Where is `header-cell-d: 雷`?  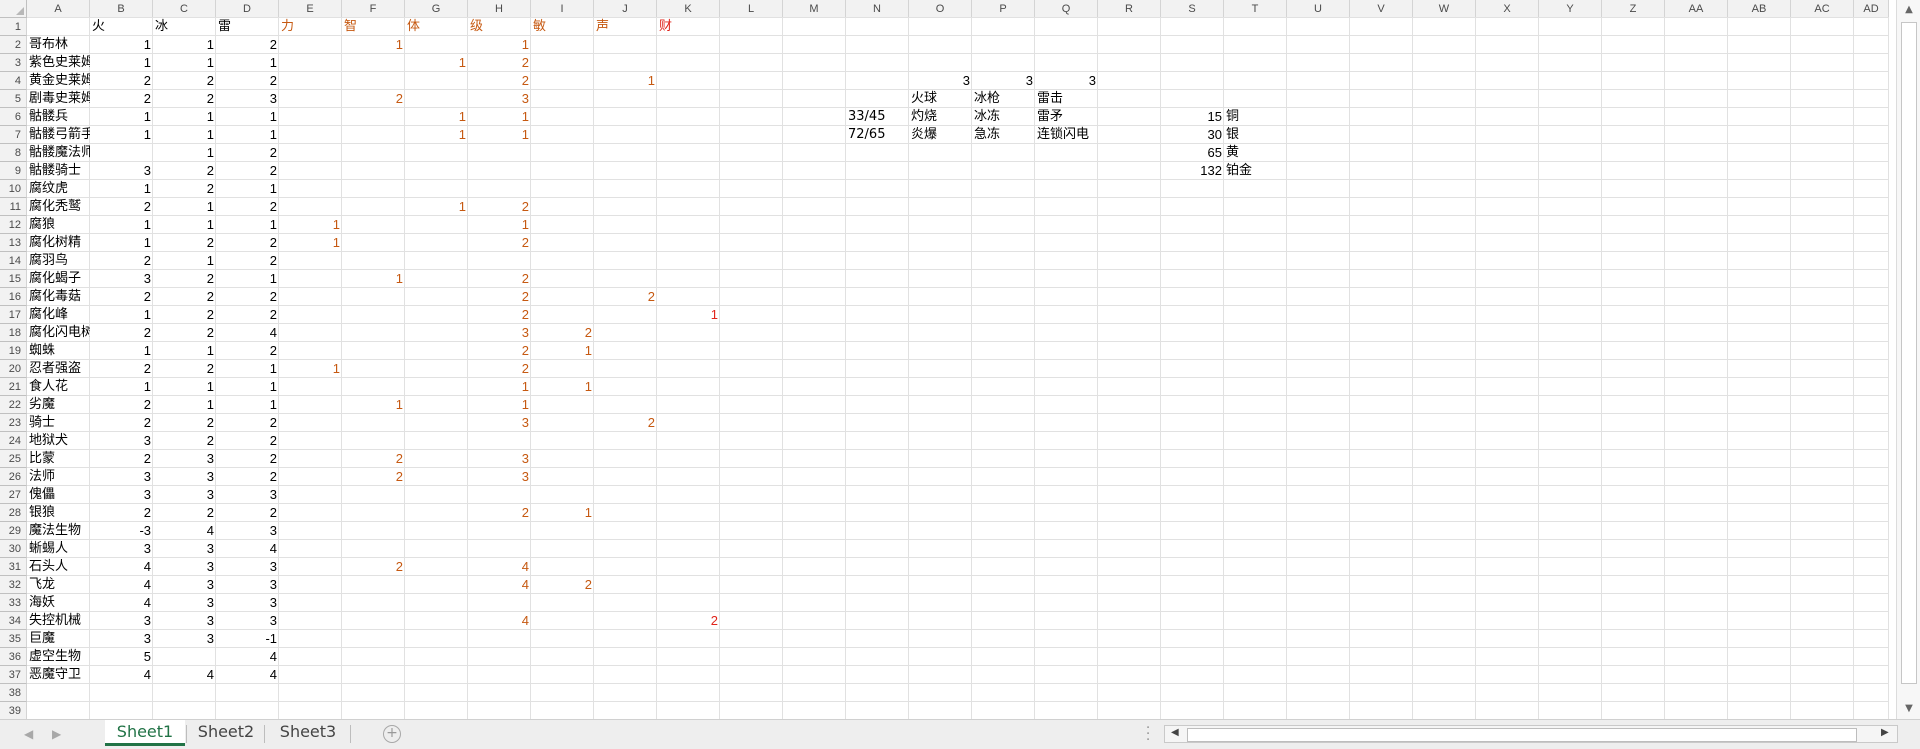 header-cell-d: 雷 is located at coordinates (247, 27).